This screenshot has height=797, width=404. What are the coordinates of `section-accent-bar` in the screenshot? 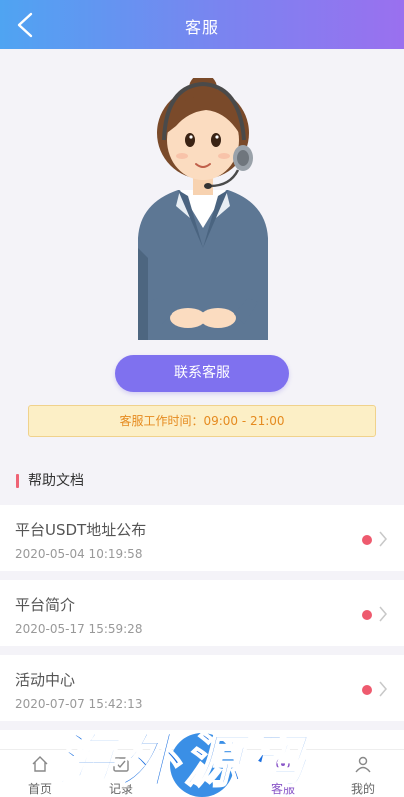 It's located at (17, 481).